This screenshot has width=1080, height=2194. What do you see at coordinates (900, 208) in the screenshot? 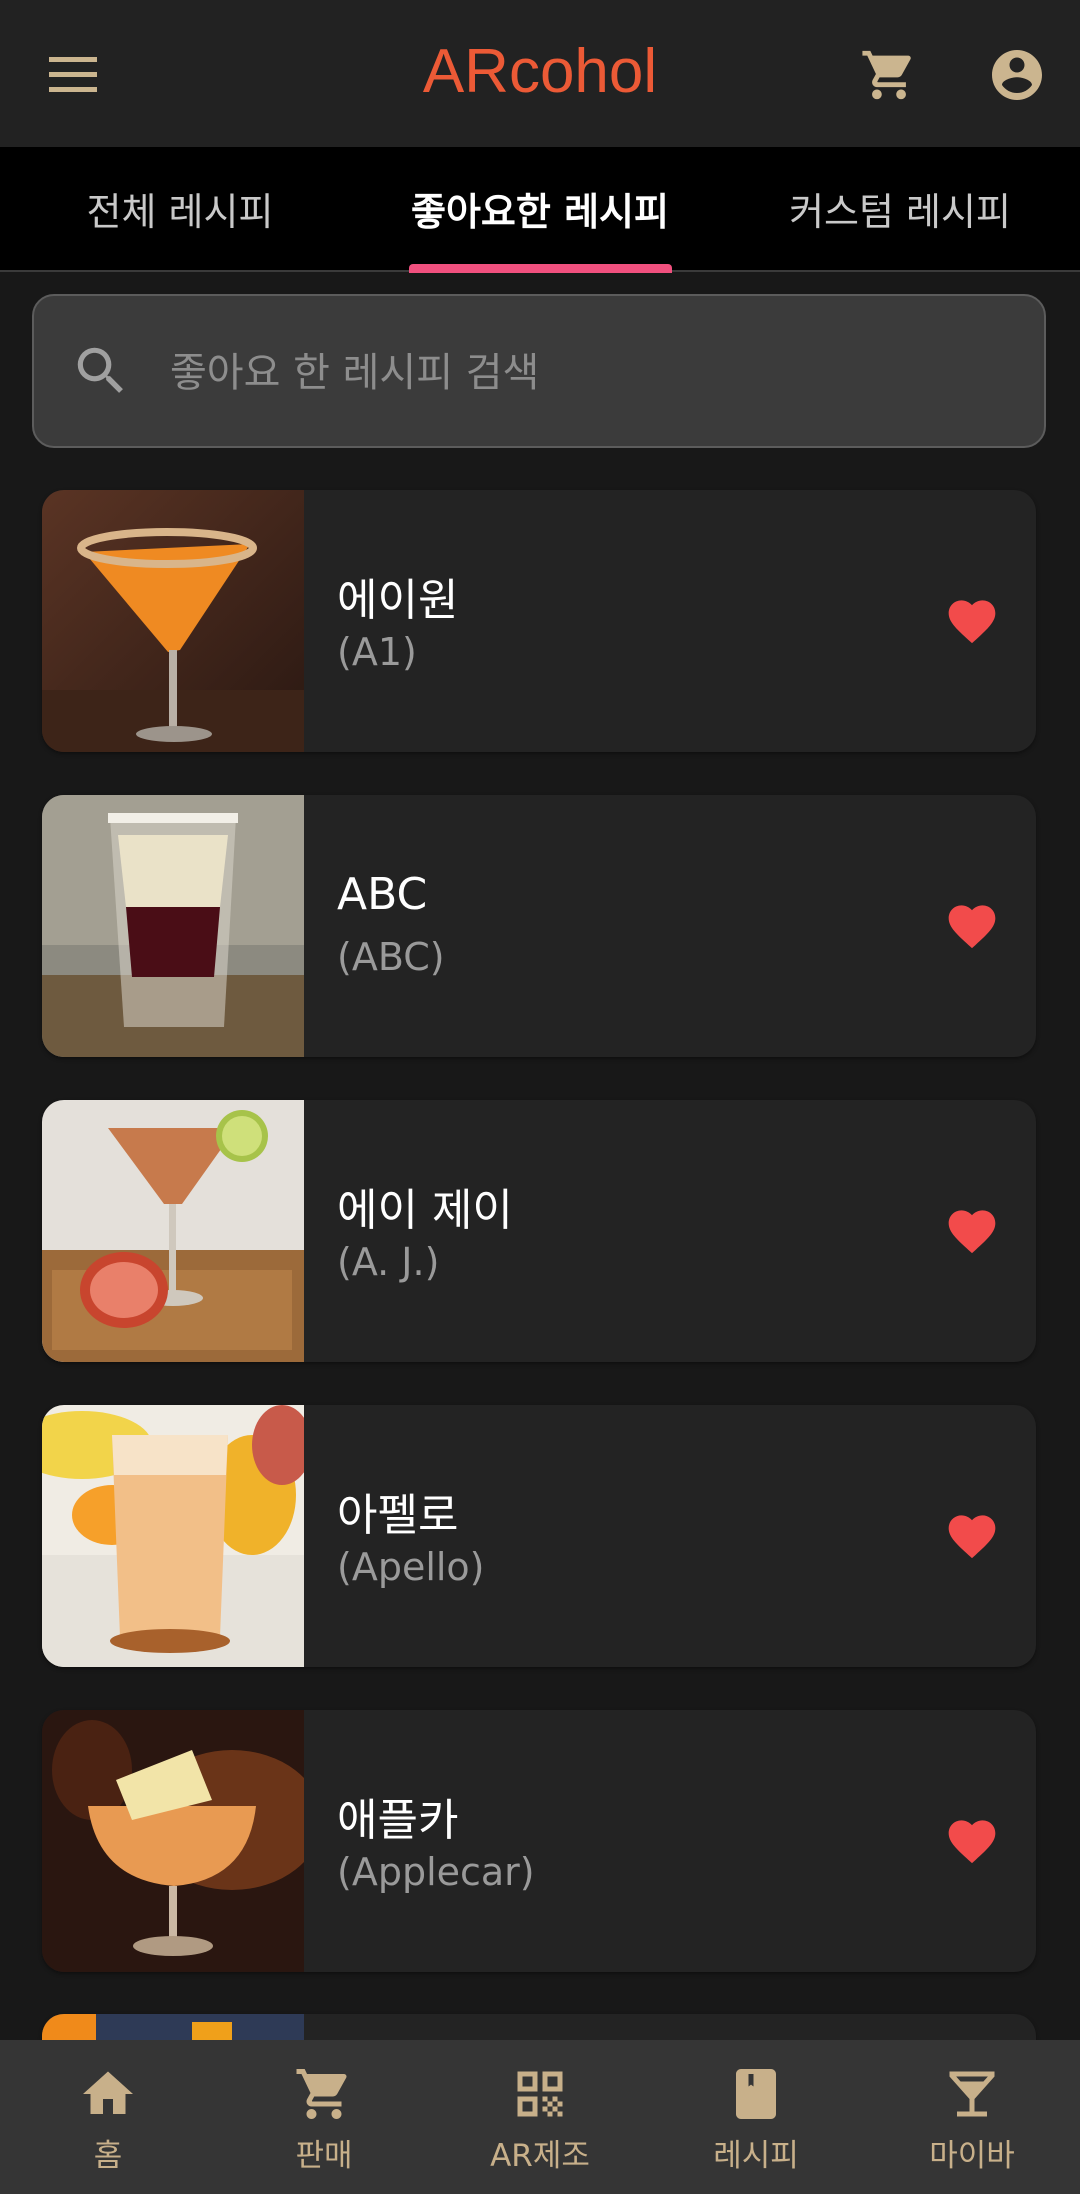
I see `tab-custom-recipes: 커스텀 레시피` at bounding box center [900, 208].